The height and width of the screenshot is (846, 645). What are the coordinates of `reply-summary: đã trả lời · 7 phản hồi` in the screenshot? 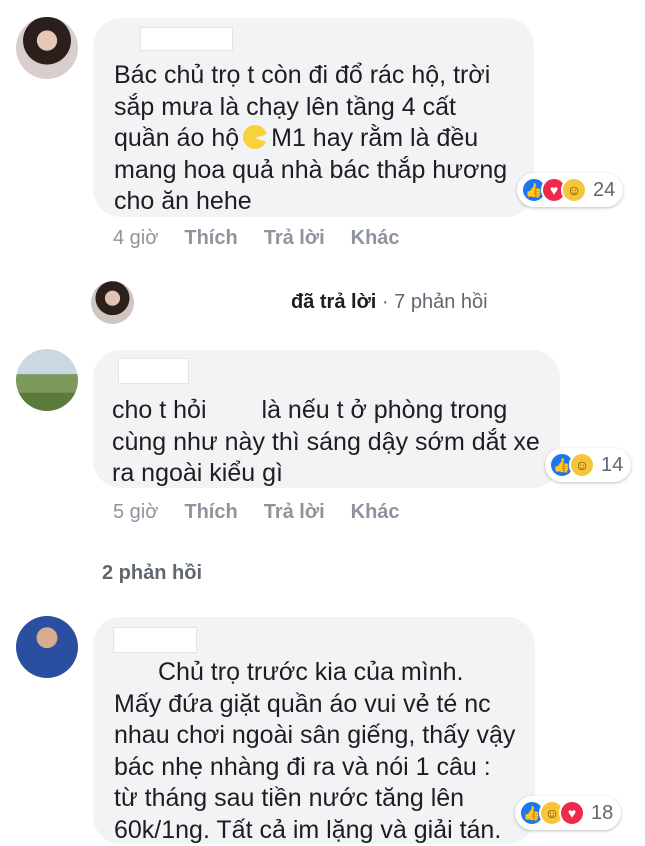 It's located at (389, 302).